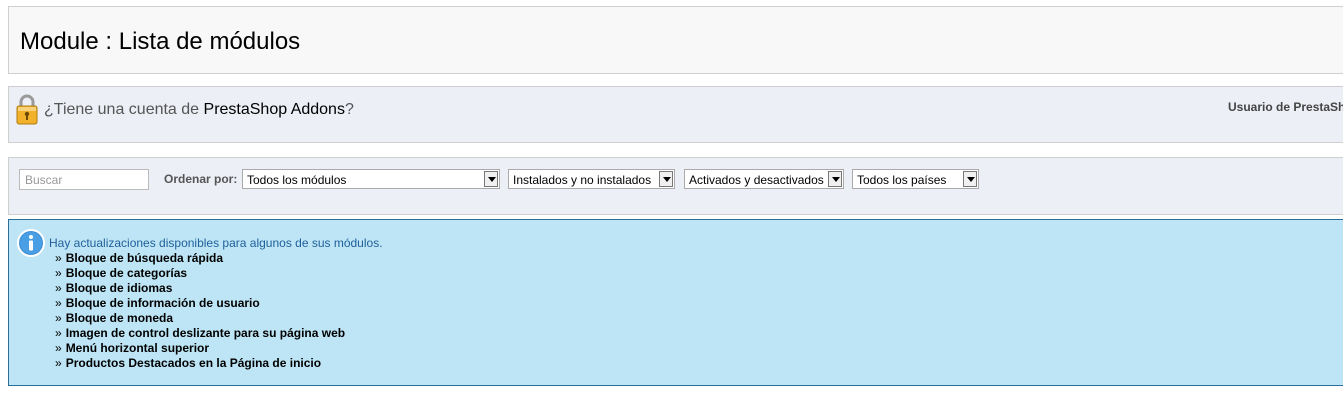  Describe the element at coordinates (297, 180) in the screenshot. I see `module-category-value: Todos los módulos` at that location.